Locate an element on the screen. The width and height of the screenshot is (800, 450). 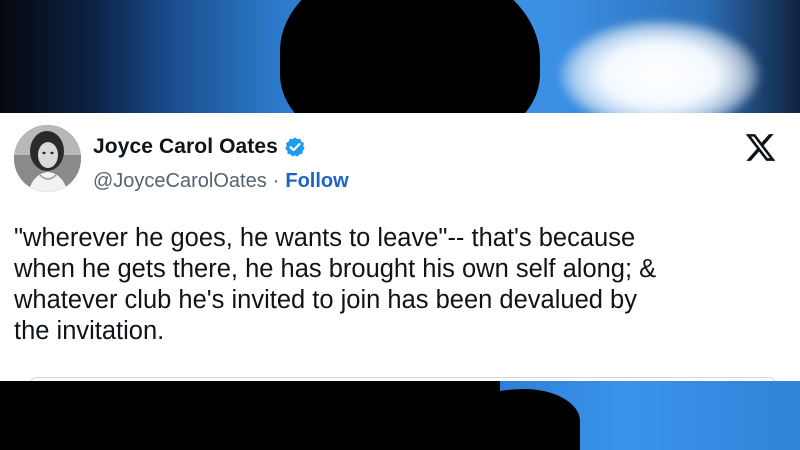
author-display-name: Joyce Carol Oates is located at coordinates (185, 147).